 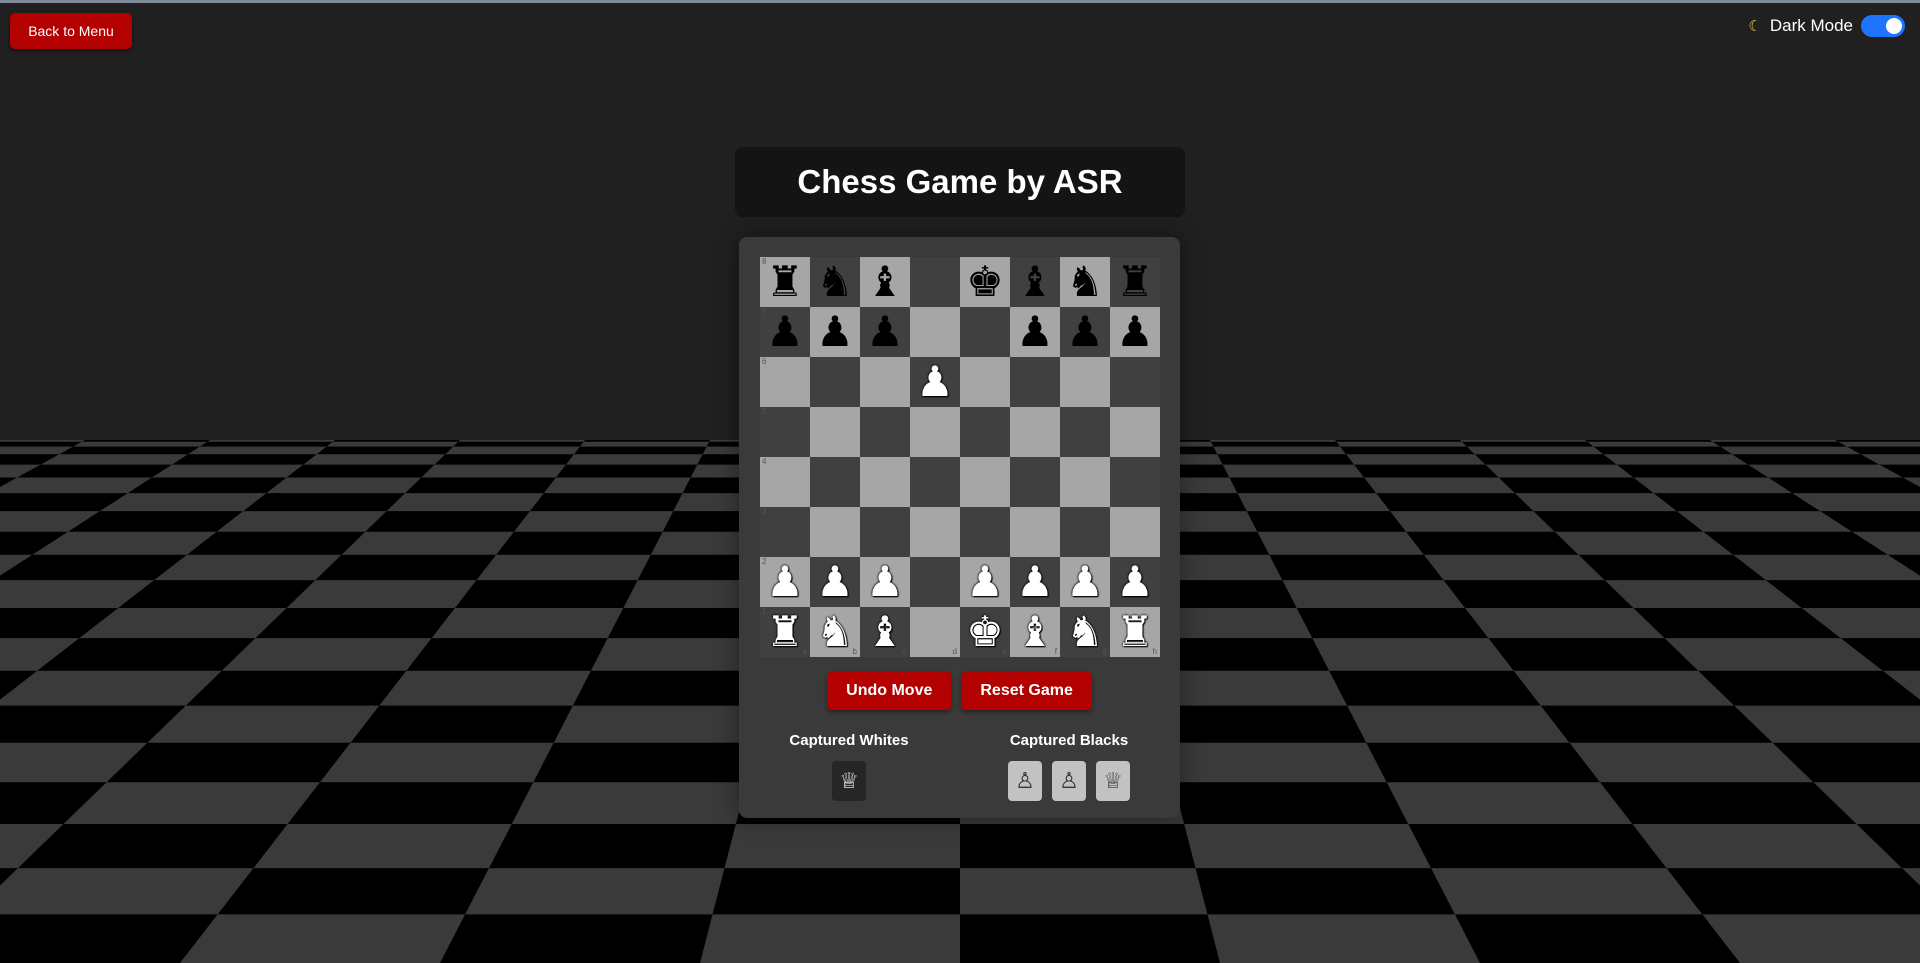 I want to click on square-g4, so click(x=1085, y=482).